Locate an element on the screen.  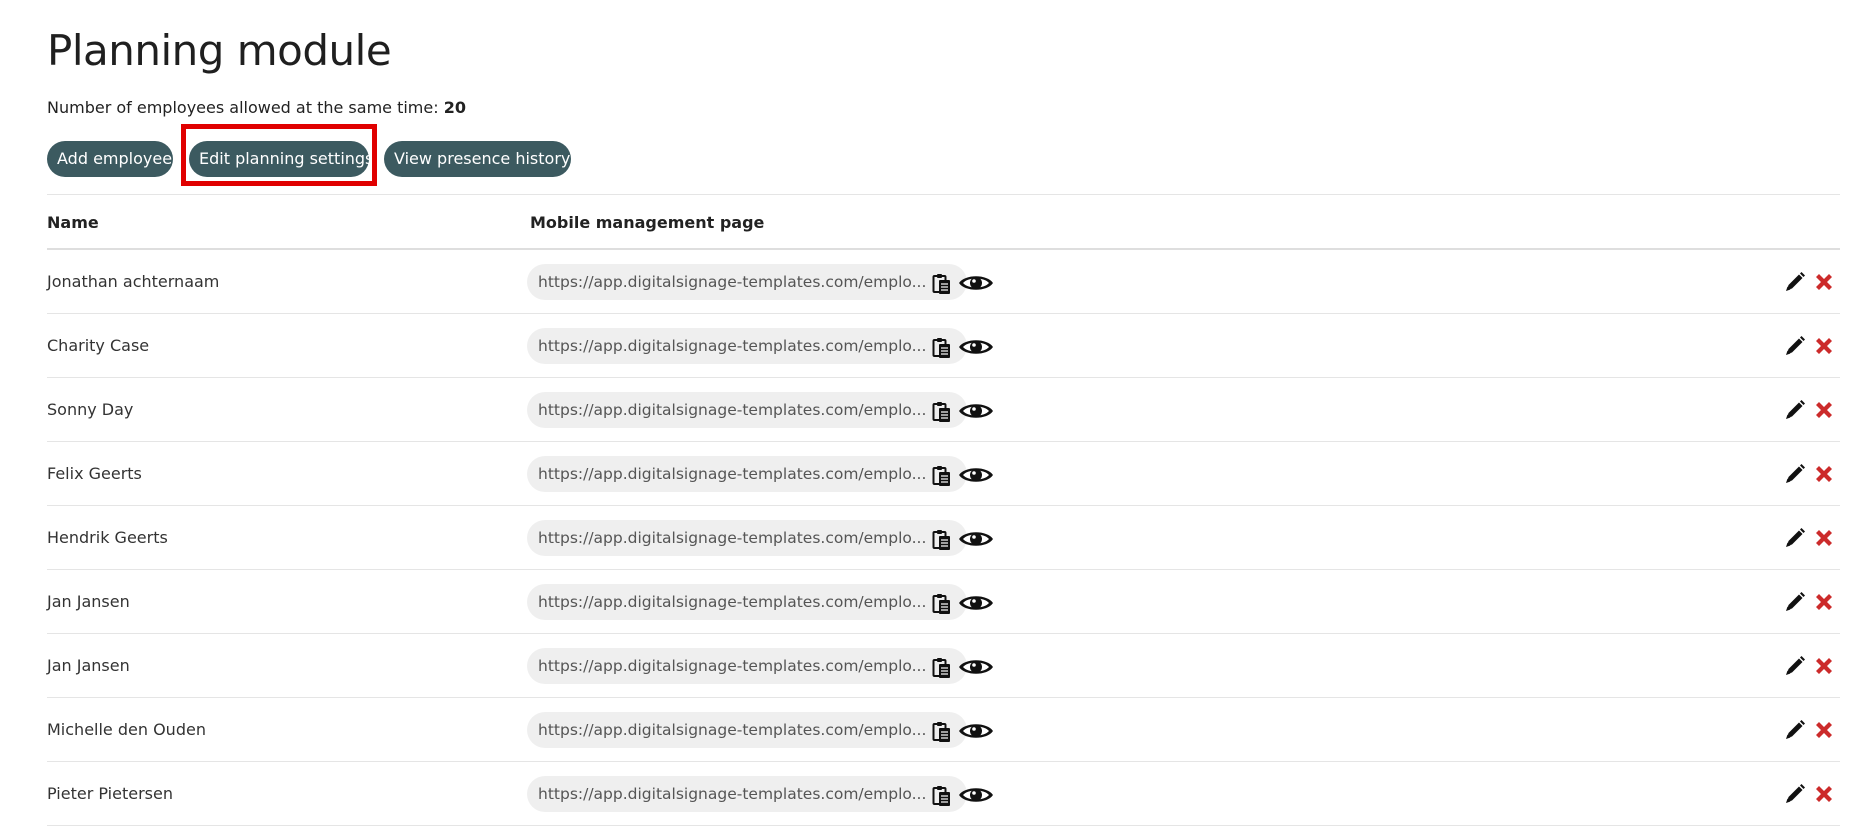
add-employee-button: Add employee is located at coordinates (110, 159).